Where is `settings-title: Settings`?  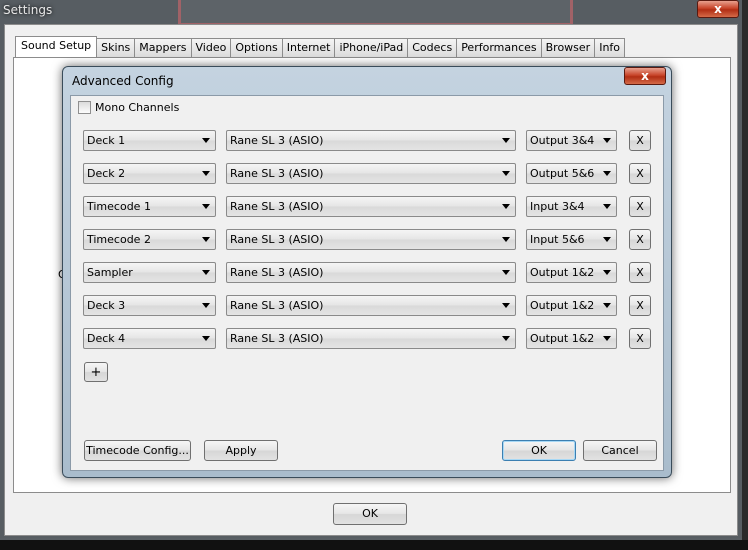
settings-title: Settings is located at coordinates (28, 10).